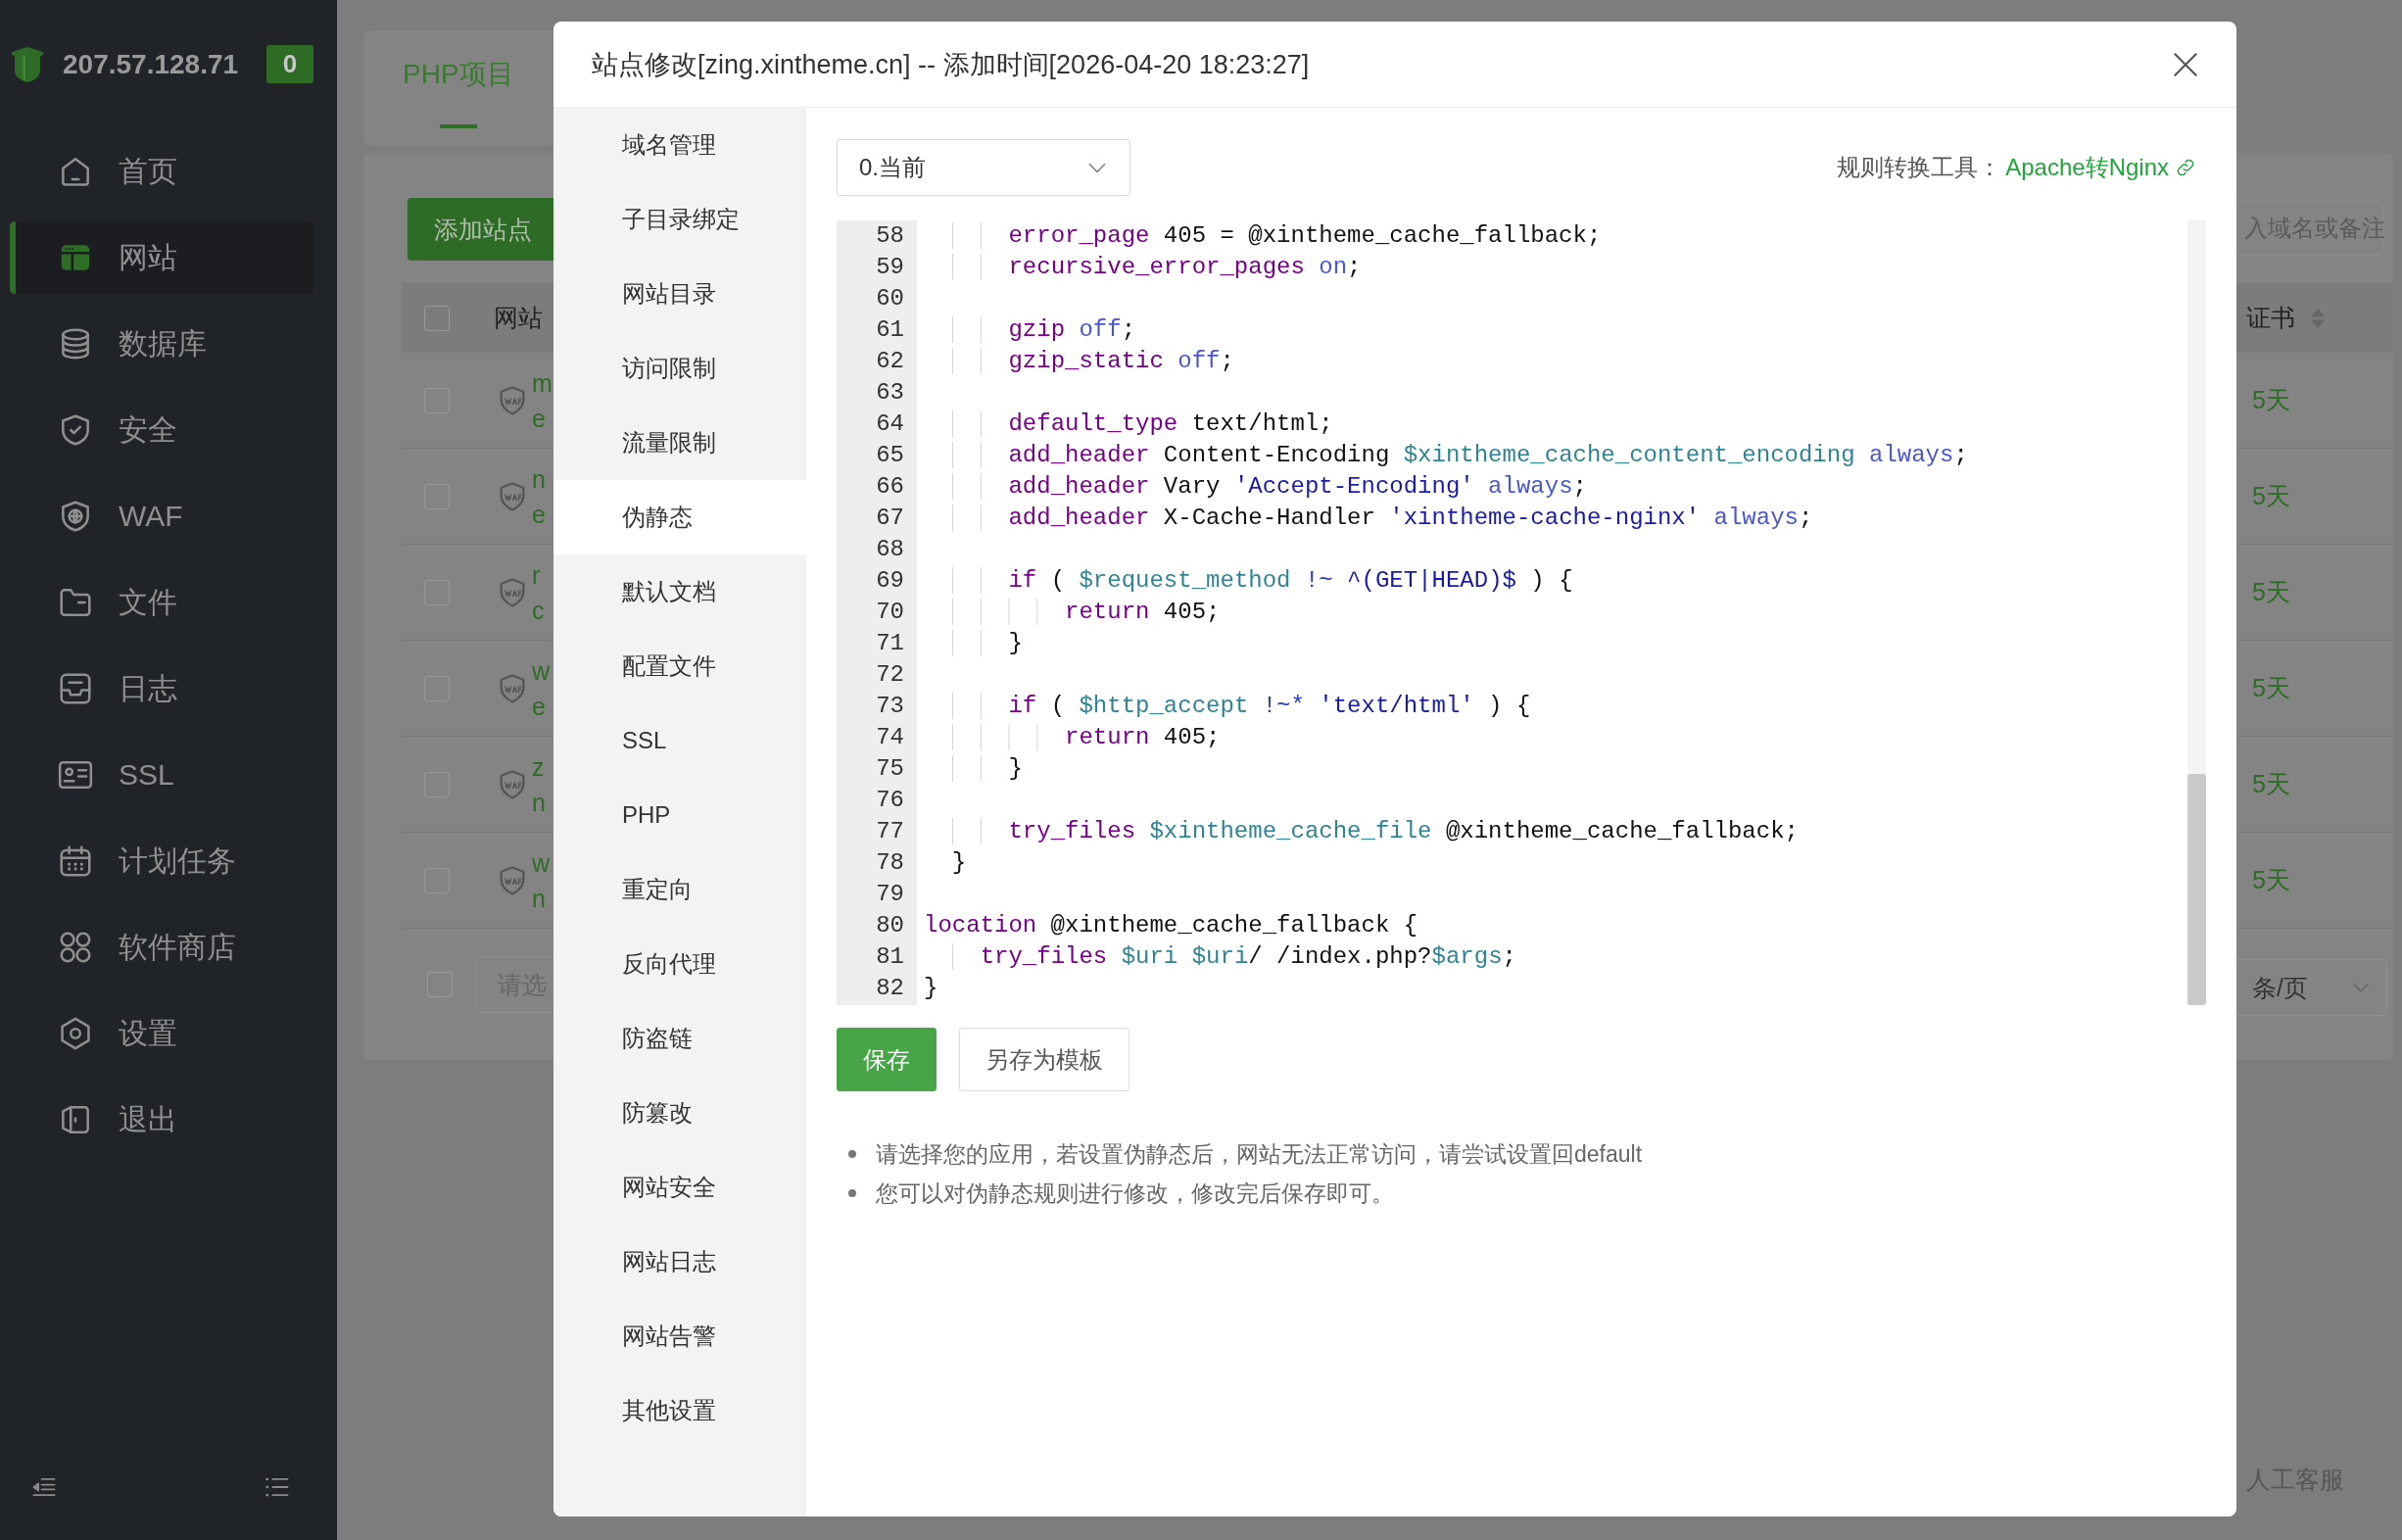  I want to click on scrollbar, so click(2197, 612).